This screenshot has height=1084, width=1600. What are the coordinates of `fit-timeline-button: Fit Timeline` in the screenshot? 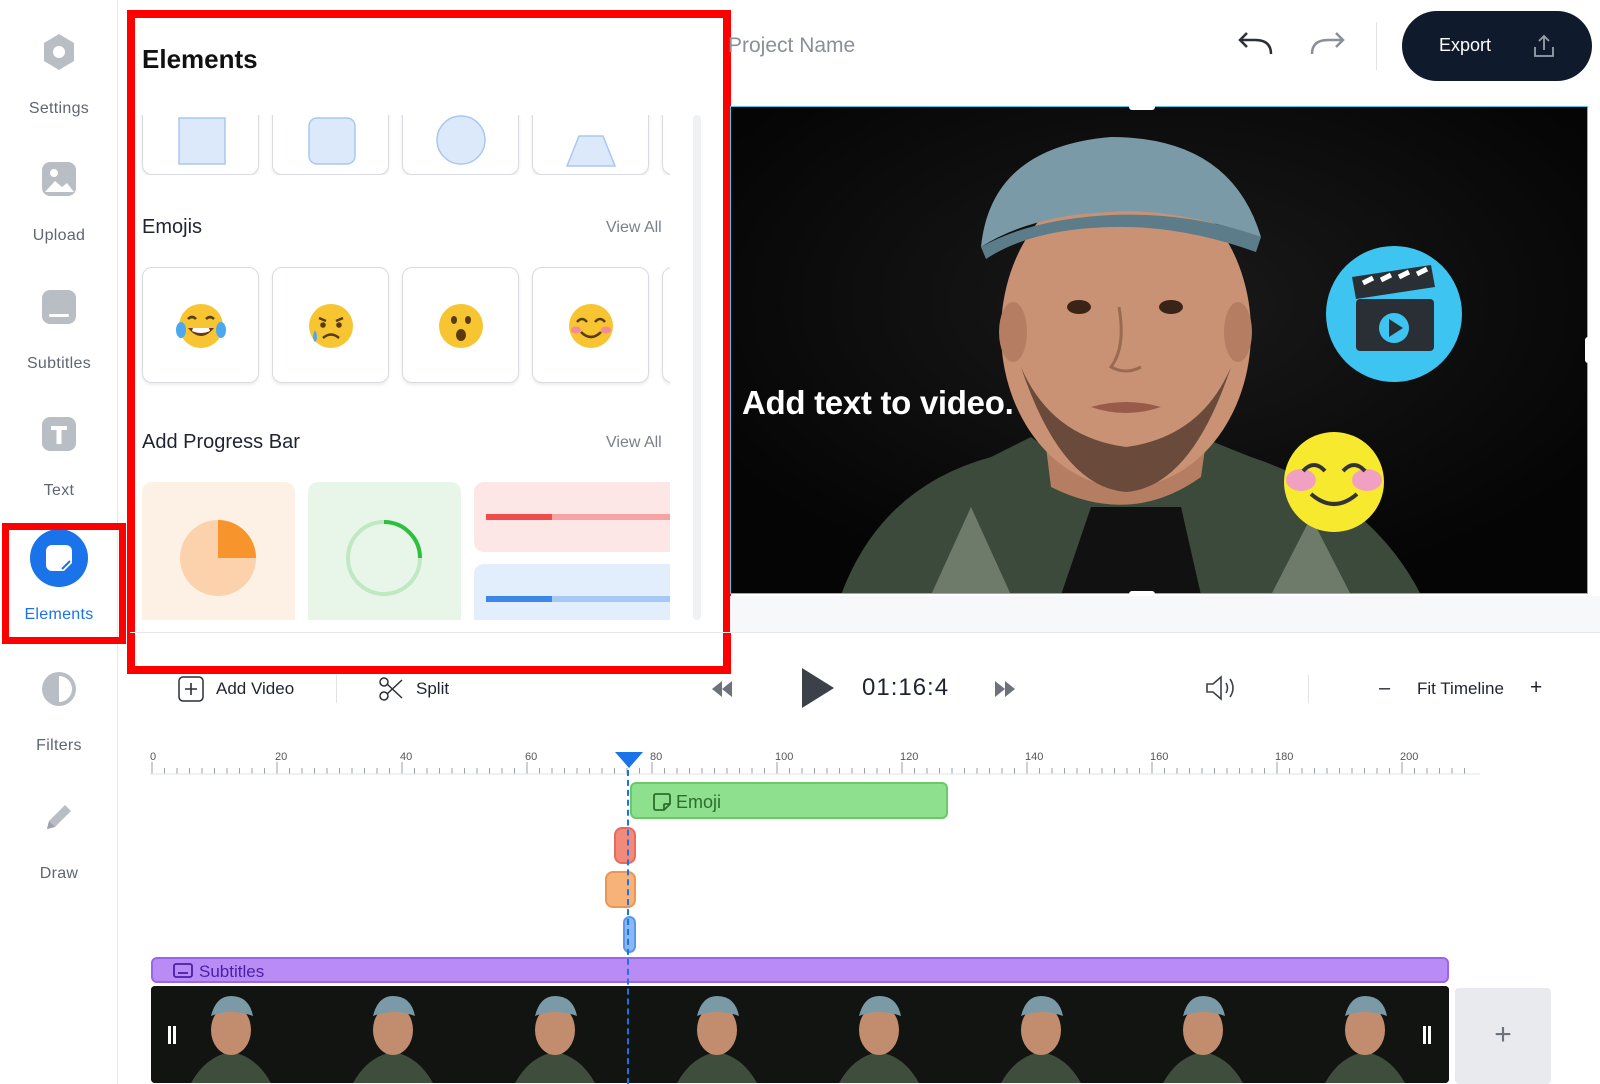 It's located at (1460, 689).